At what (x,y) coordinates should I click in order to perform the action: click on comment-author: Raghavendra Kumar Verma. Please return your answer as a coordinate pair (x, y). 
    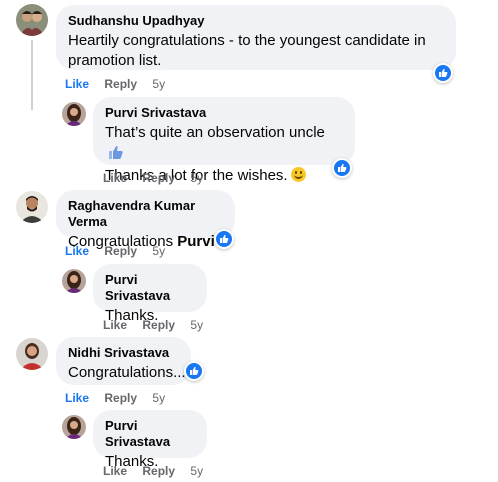
    Looking at the image, I should click on (145, 214).